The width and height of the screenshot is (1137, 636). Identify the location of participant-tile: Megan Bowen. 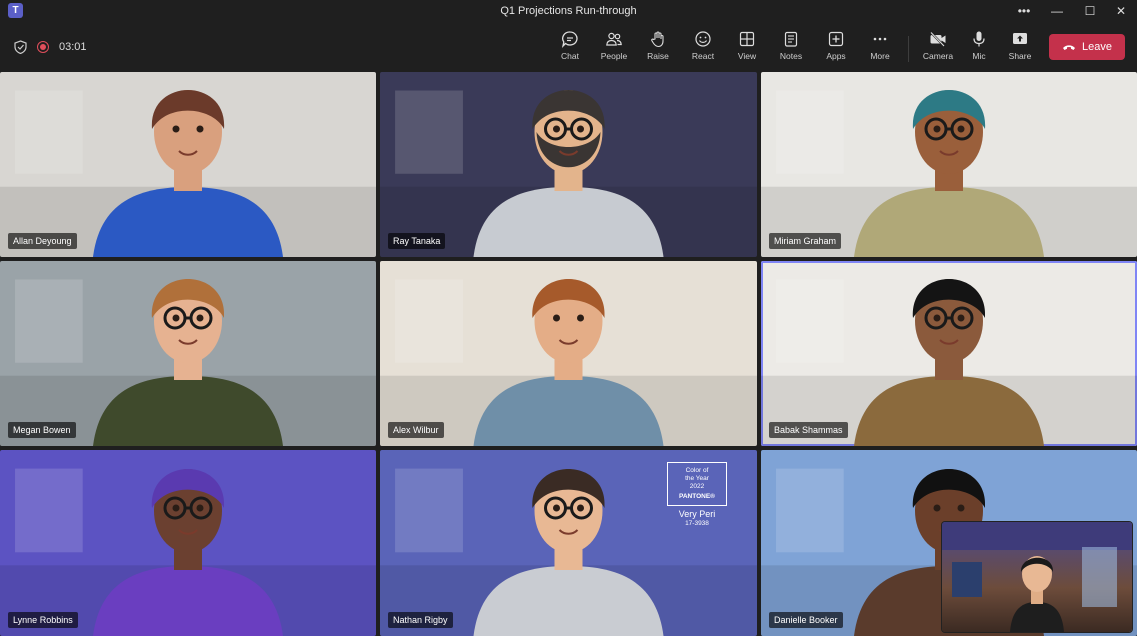
(188, 353).